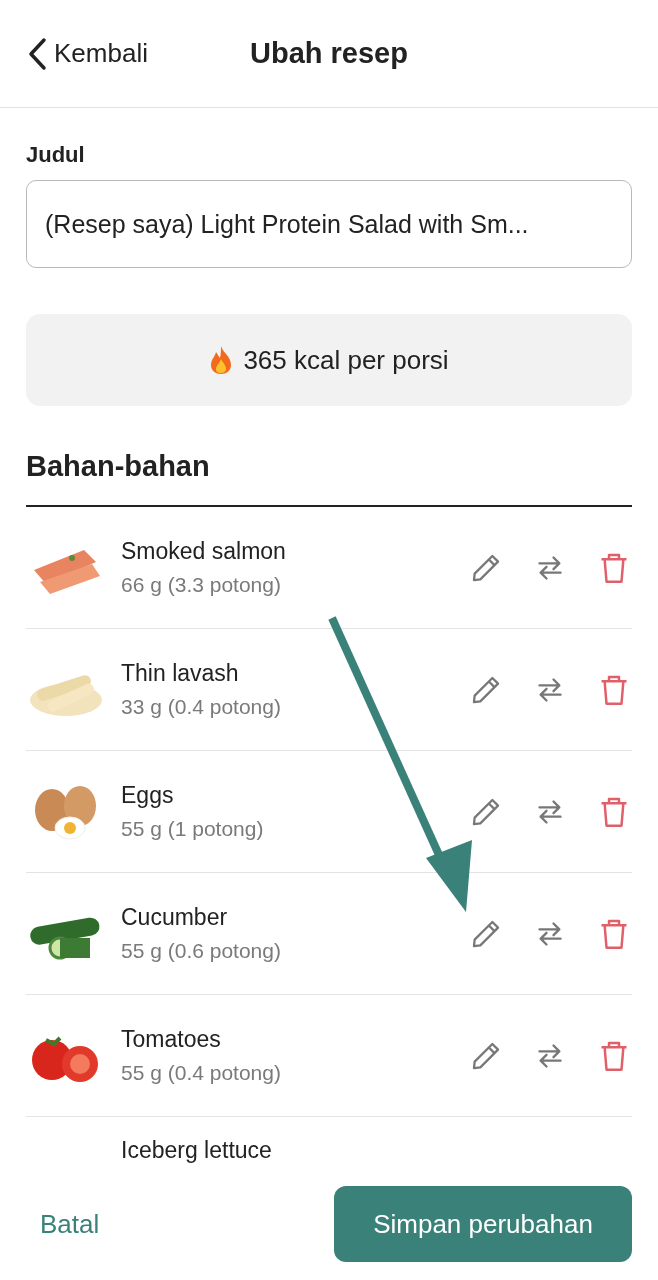  I want to click on ingredient-amount: 55 g (1 potong), so click(193, 829).